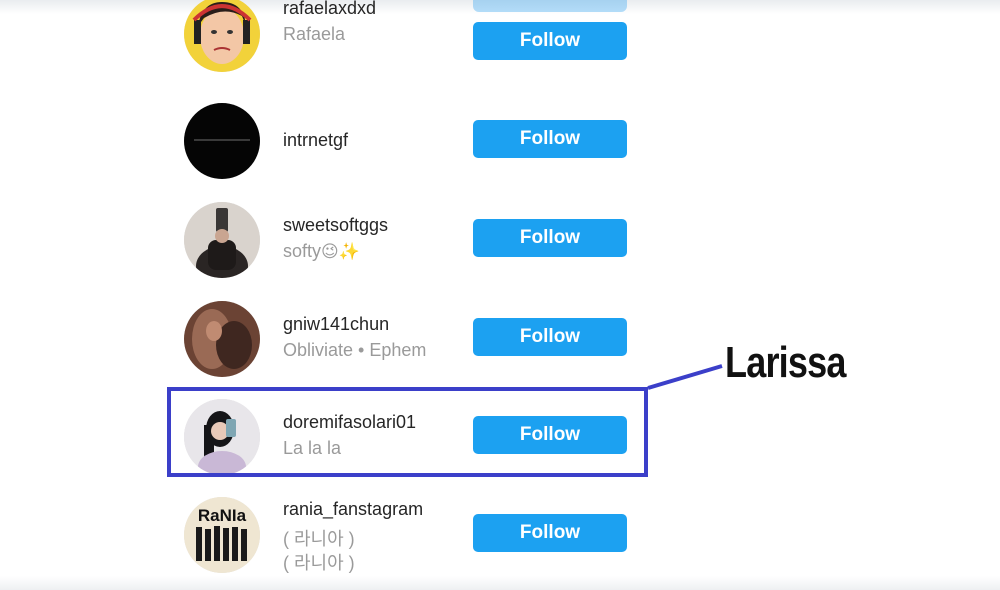  I want to click on black-circle-avatar, so click(222, 141).